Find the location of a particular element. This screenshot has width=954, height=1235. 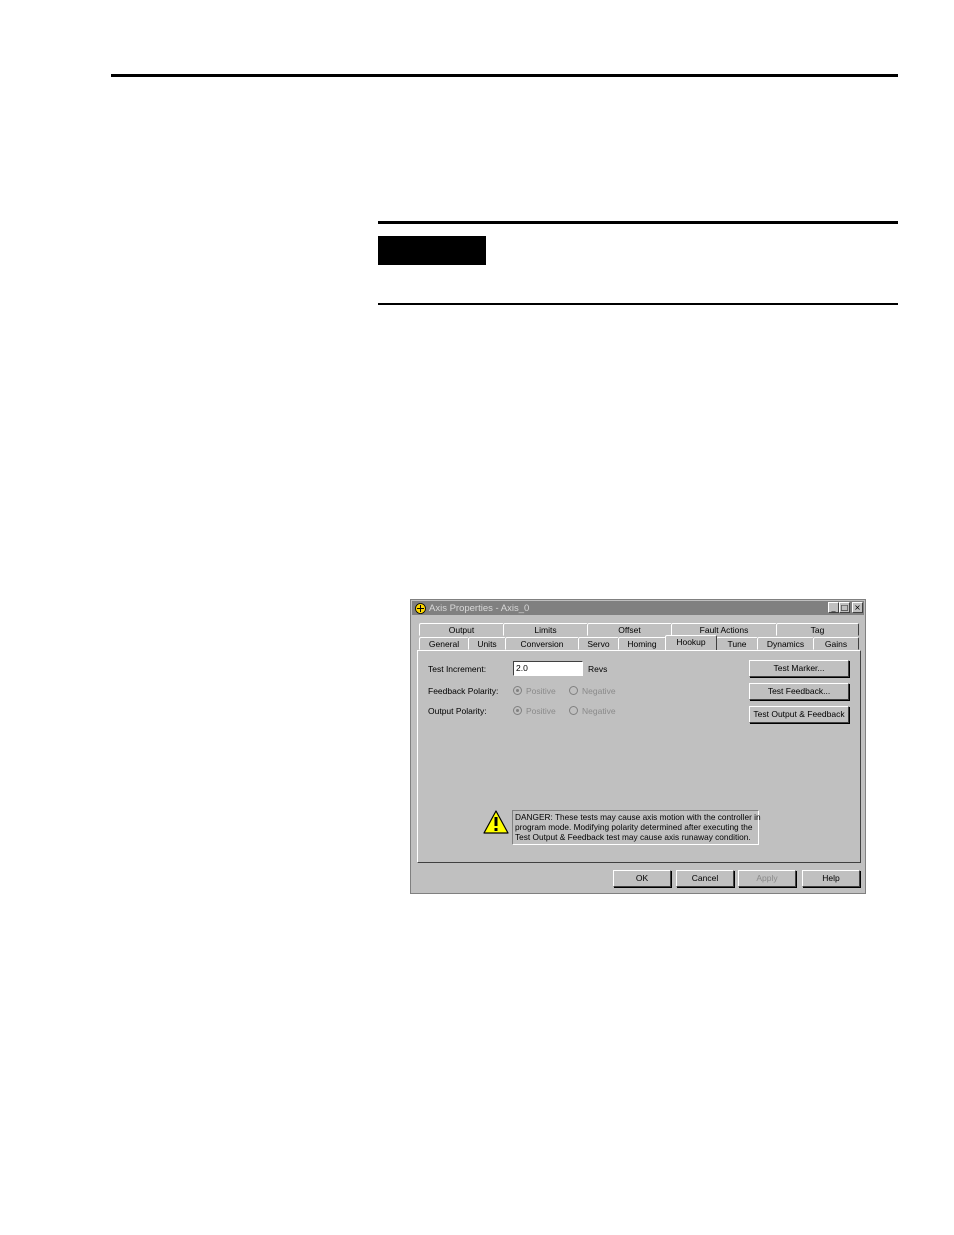

output-negative-label: Negative is located at coordinates (599, 711).